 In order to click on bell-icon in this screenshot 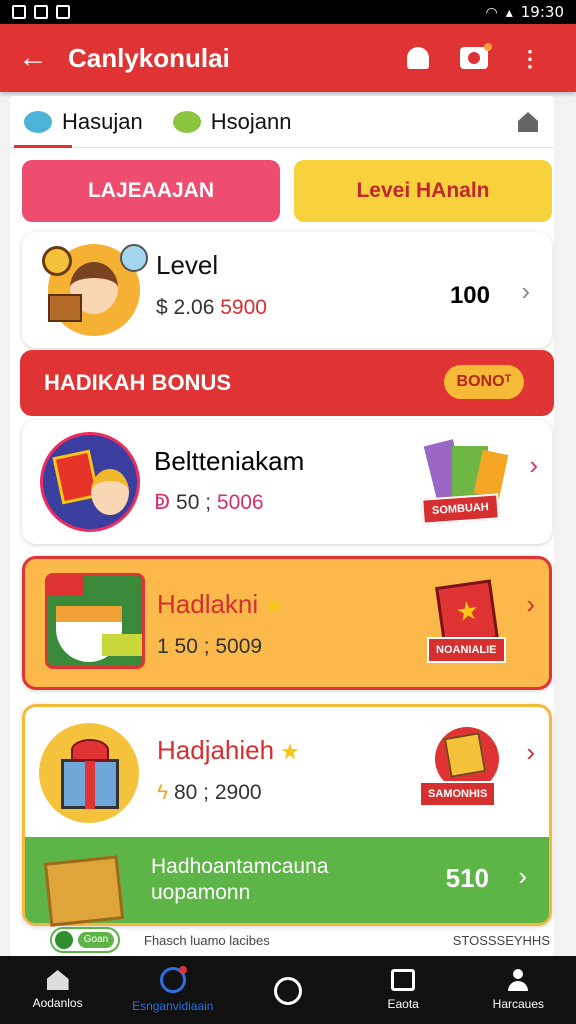, I will do `click(418, 58)`.